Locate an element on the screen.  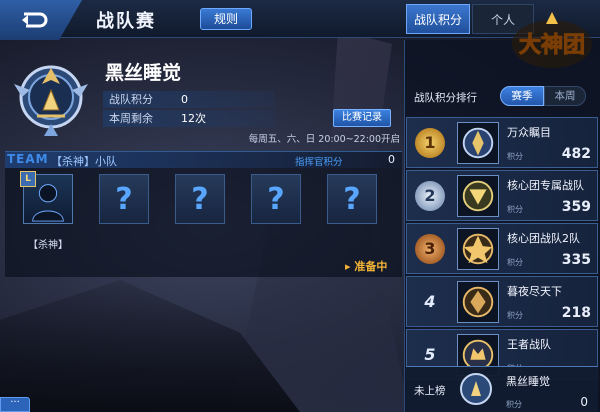
tab-team-score: 战队积分 is located at coordinates (438, 19).